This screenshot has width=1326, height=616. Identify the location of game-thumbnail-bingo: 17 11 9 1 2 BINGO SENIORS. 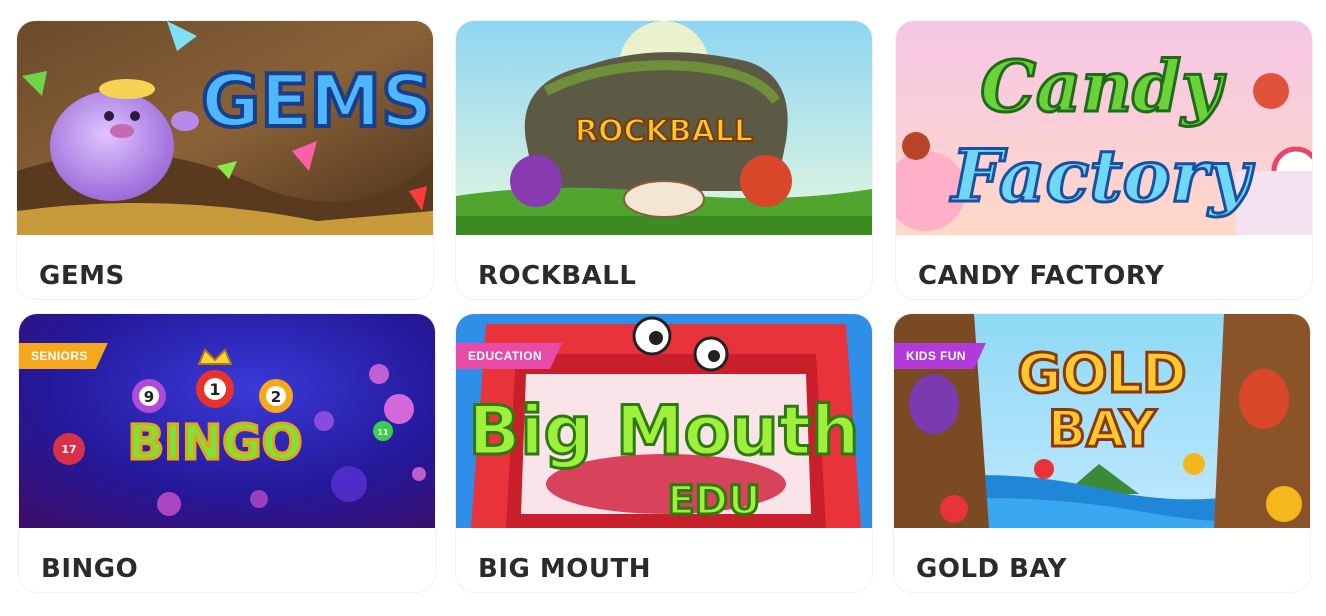
(227, 421).